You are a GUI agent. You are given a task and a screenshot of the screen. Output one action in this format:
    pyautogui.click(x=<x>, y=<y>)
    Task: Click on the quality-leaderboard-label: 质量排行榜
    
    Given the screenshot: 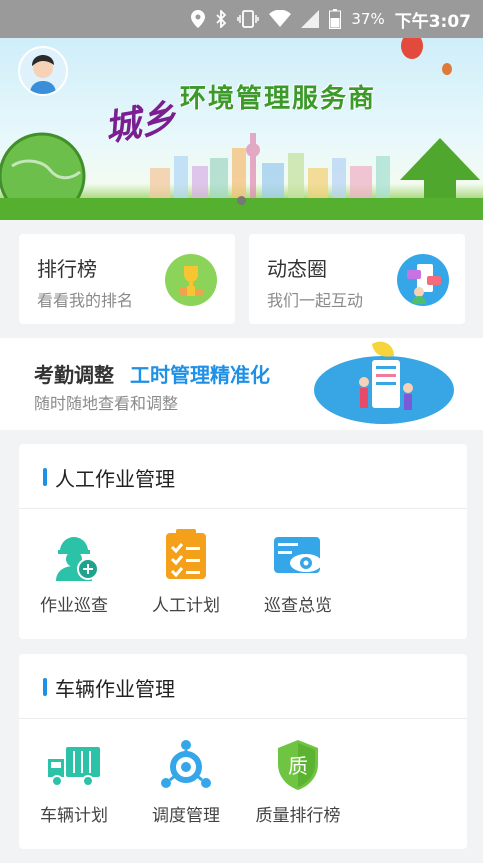 What is the action you would take?
    pyautogui.click(x=298, y=816)
    